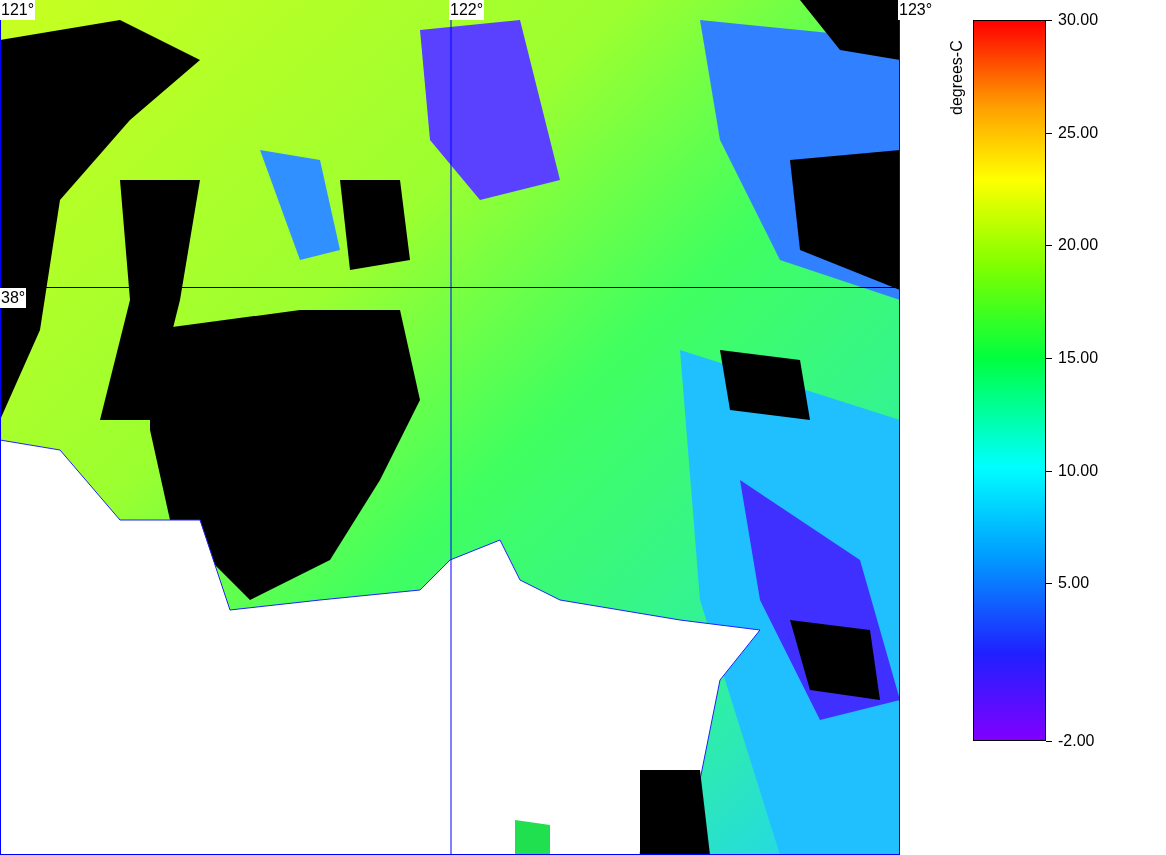 The width and height of the screenshot is (1166, 855). I want to click on colorbar-tick-label: 25.00, so click(1078, 132).